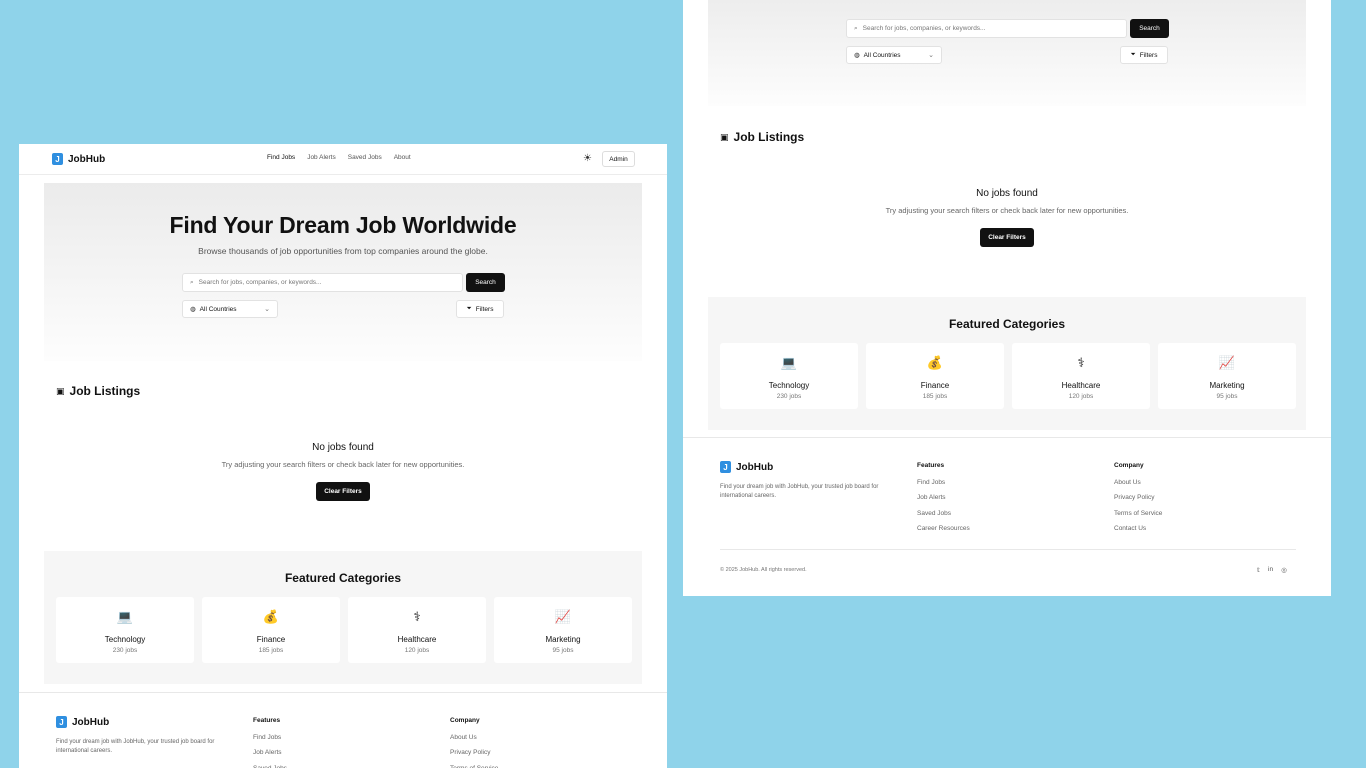 The height and width of the screenshot is (768, 1366). What do you see at coordinates (1081, 396) in the screenshot?
I see `category-count: 120 jobs` at bounding box center [1081, 396].